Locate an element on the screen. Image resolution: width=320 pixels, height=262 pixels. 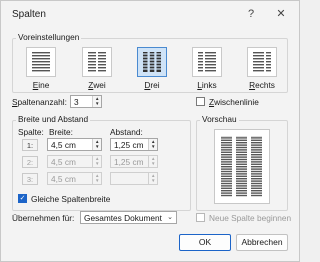
column-2-width-arrows: ▲ ▼ is located at coordinates (96, 161).